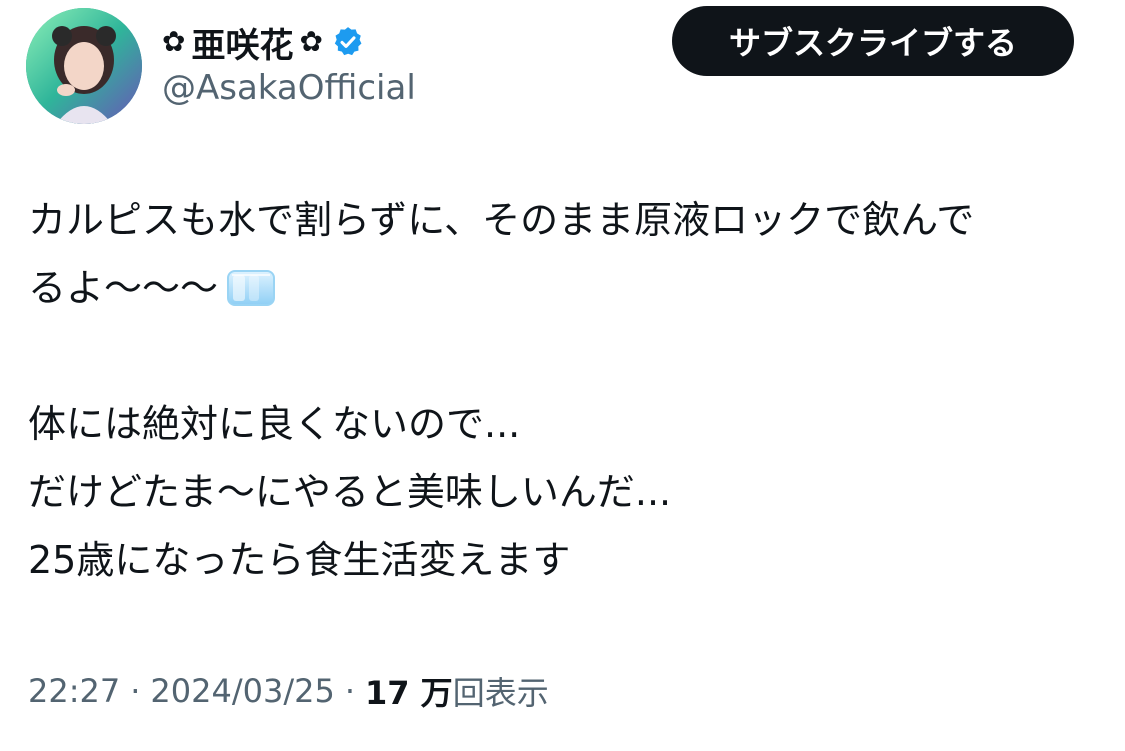 This screenshot has width=1125, height=751. Describe the element at coordinates (348, 41) in the screenshot. I see `verified-badge-icon` at that location.